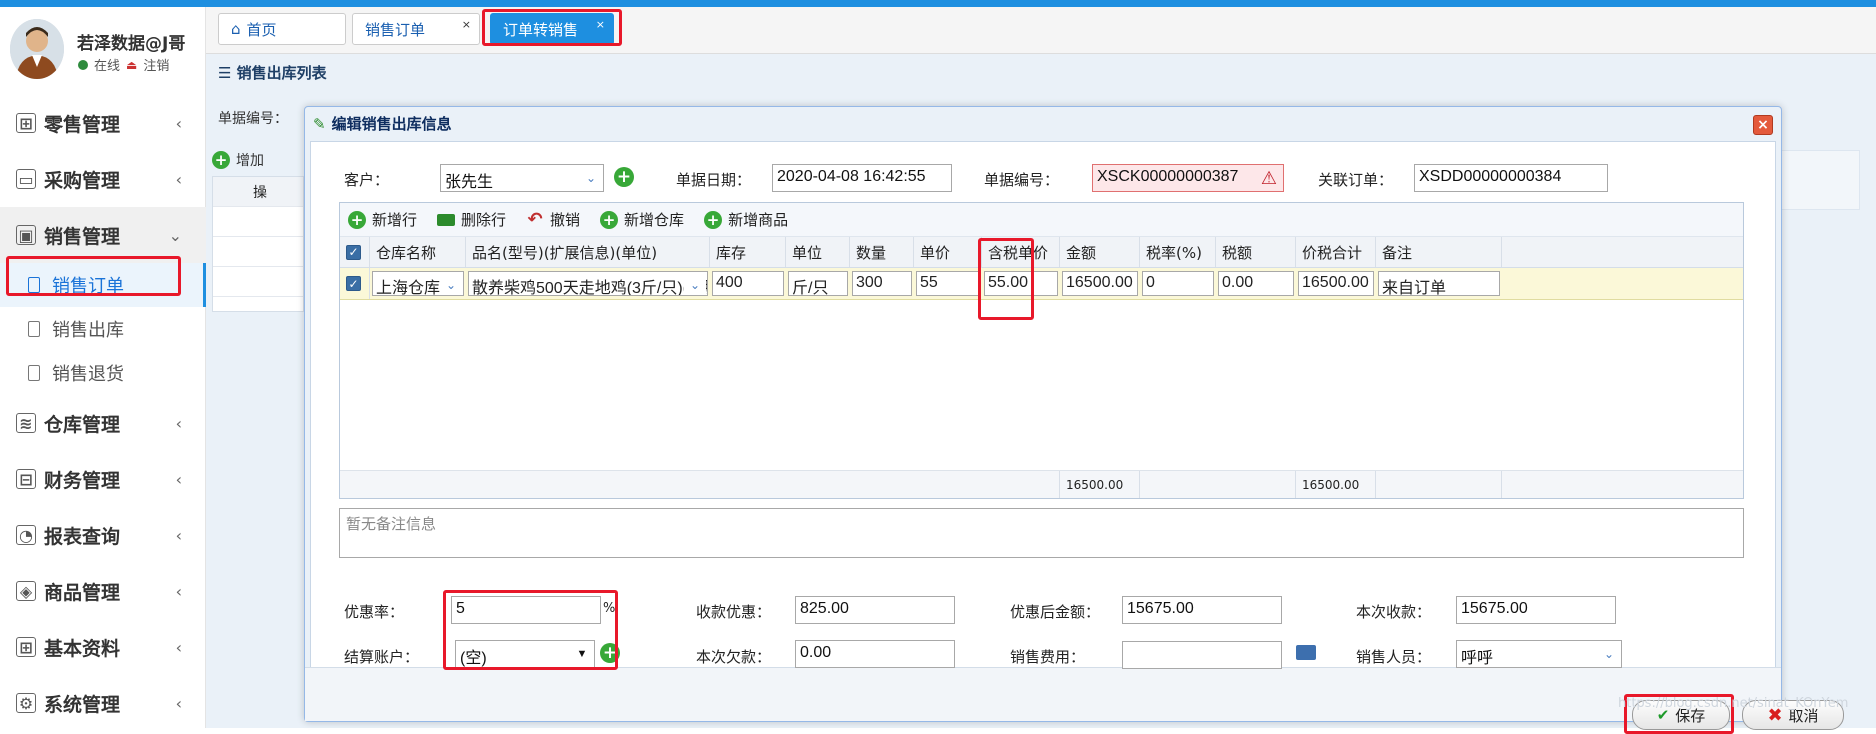  What do you see at coordinates (395, 29) in the screenshot?
I see `tab-label: 销售订单` at bounding box center [395, 29].